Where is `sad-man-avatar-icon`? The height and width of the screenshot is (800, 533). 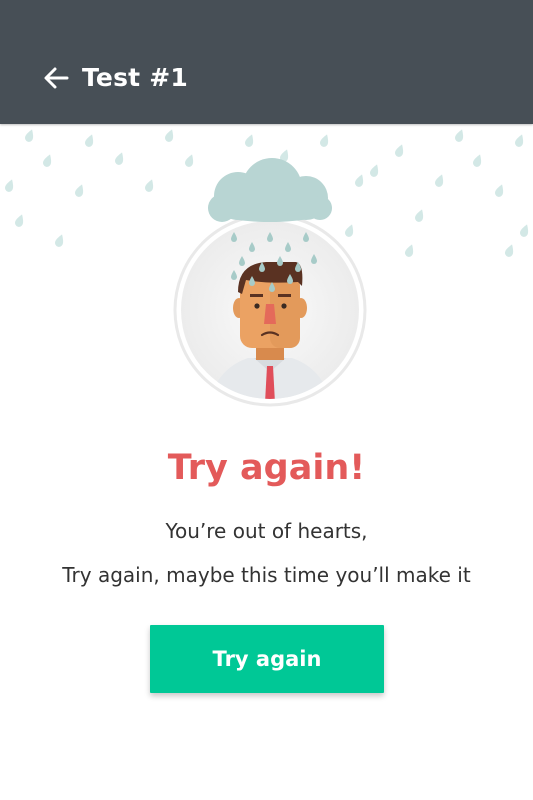
sad-man-avatar-icon is located at coordinates (270, 310).